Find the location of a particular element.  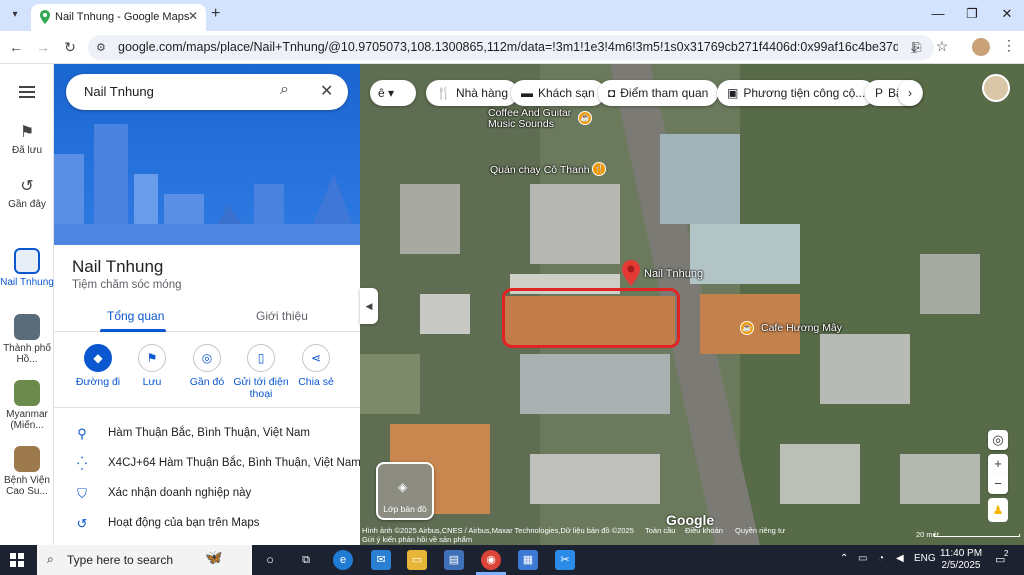

clear-search-icon: ✕ is located at coordinates (326, 91).